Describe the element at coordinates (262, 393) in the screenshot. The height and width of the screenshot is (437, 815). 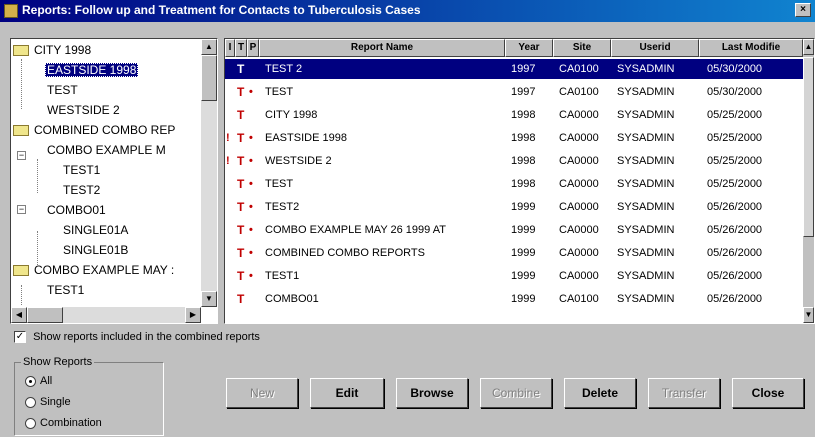
I see `new-button: New` at that location.